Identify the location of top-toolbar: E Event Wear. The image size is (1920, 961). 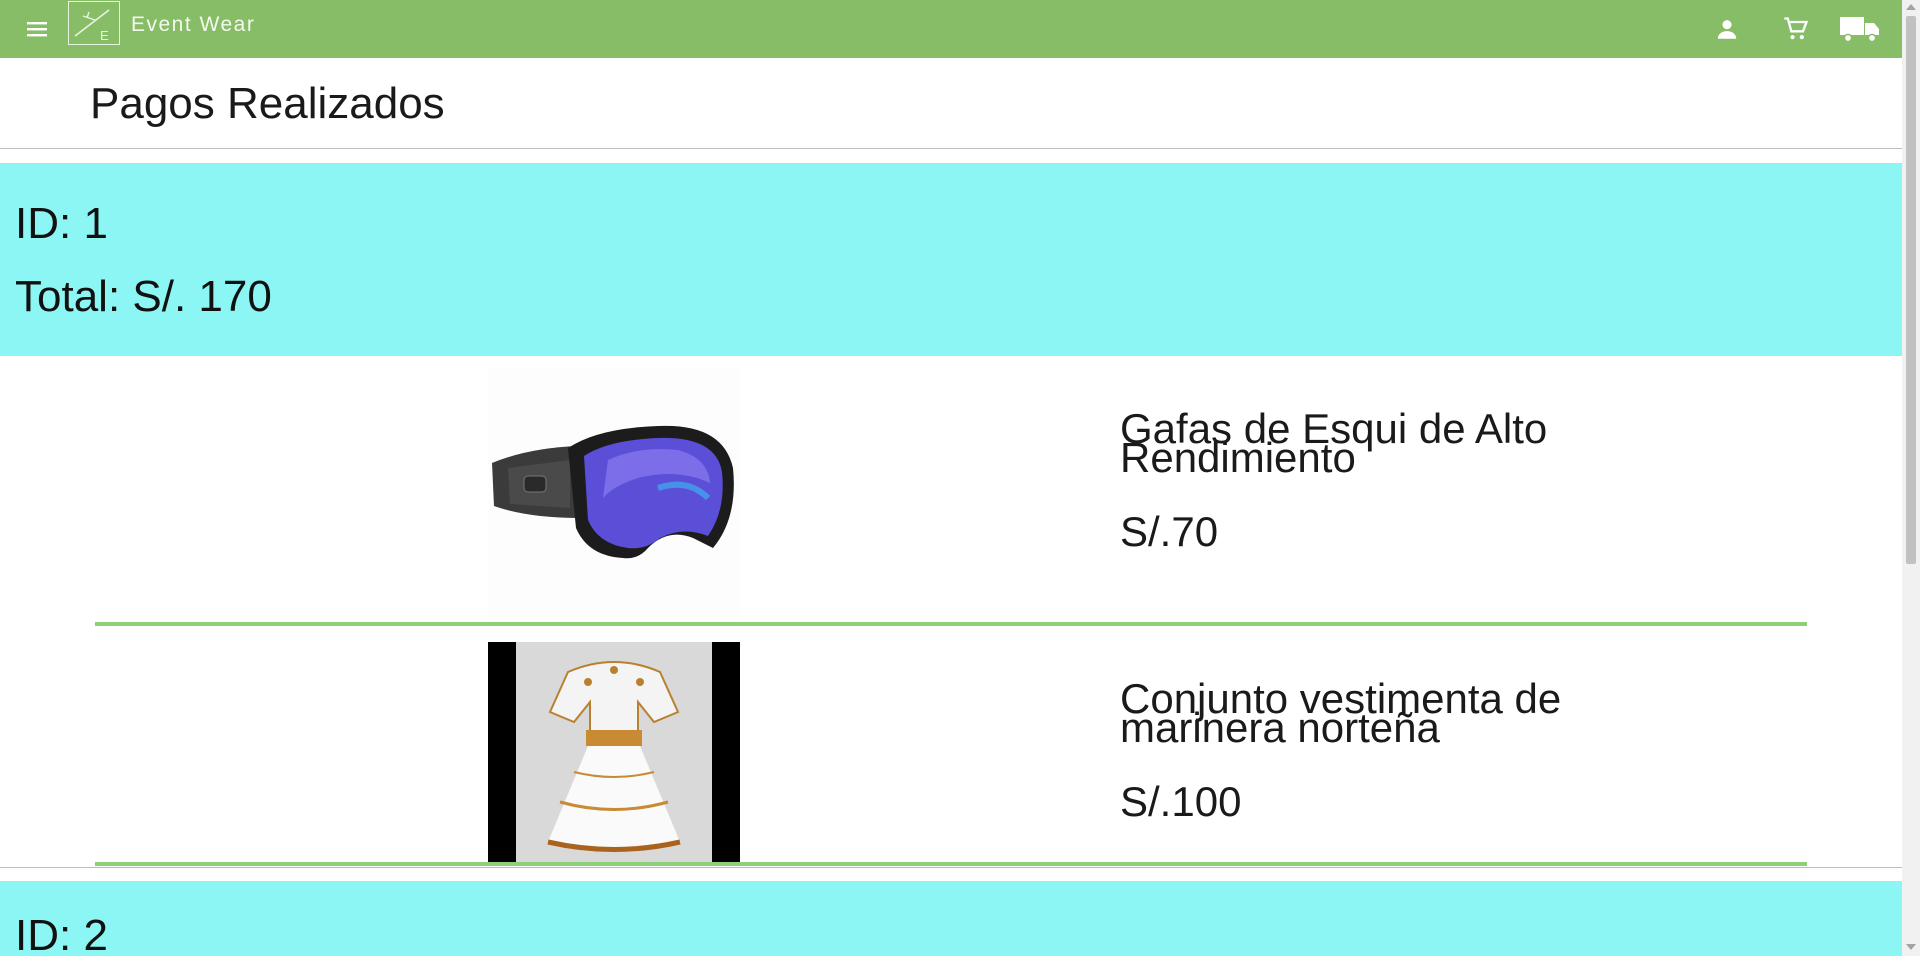
(951, 29).